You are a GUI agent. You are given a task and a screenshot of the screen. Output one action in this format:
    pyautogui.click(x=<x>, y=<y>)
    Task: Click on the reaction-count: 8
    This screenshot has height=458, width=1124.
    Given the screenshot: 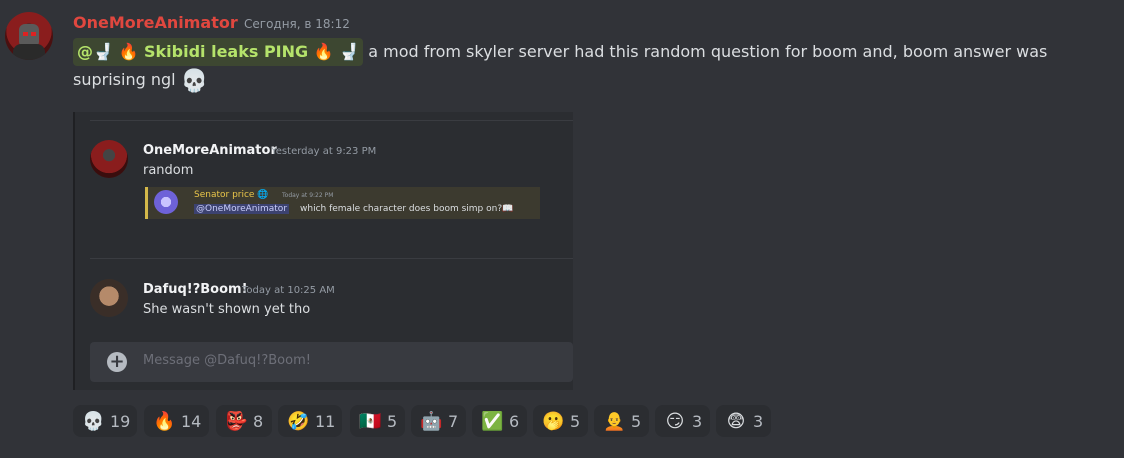 What is the action you would take?
    pyautogui.click(x=258, y=421)
    